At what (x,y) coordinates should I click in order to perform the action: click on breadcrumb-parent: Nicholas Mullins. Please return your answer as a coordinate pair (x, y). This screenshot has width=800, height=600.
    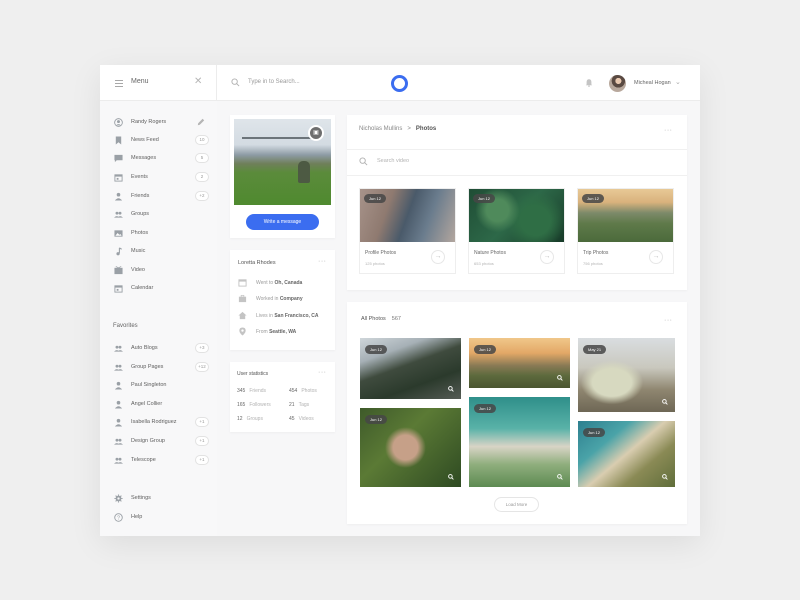
    Looking at the image, I should click on (380, 129).